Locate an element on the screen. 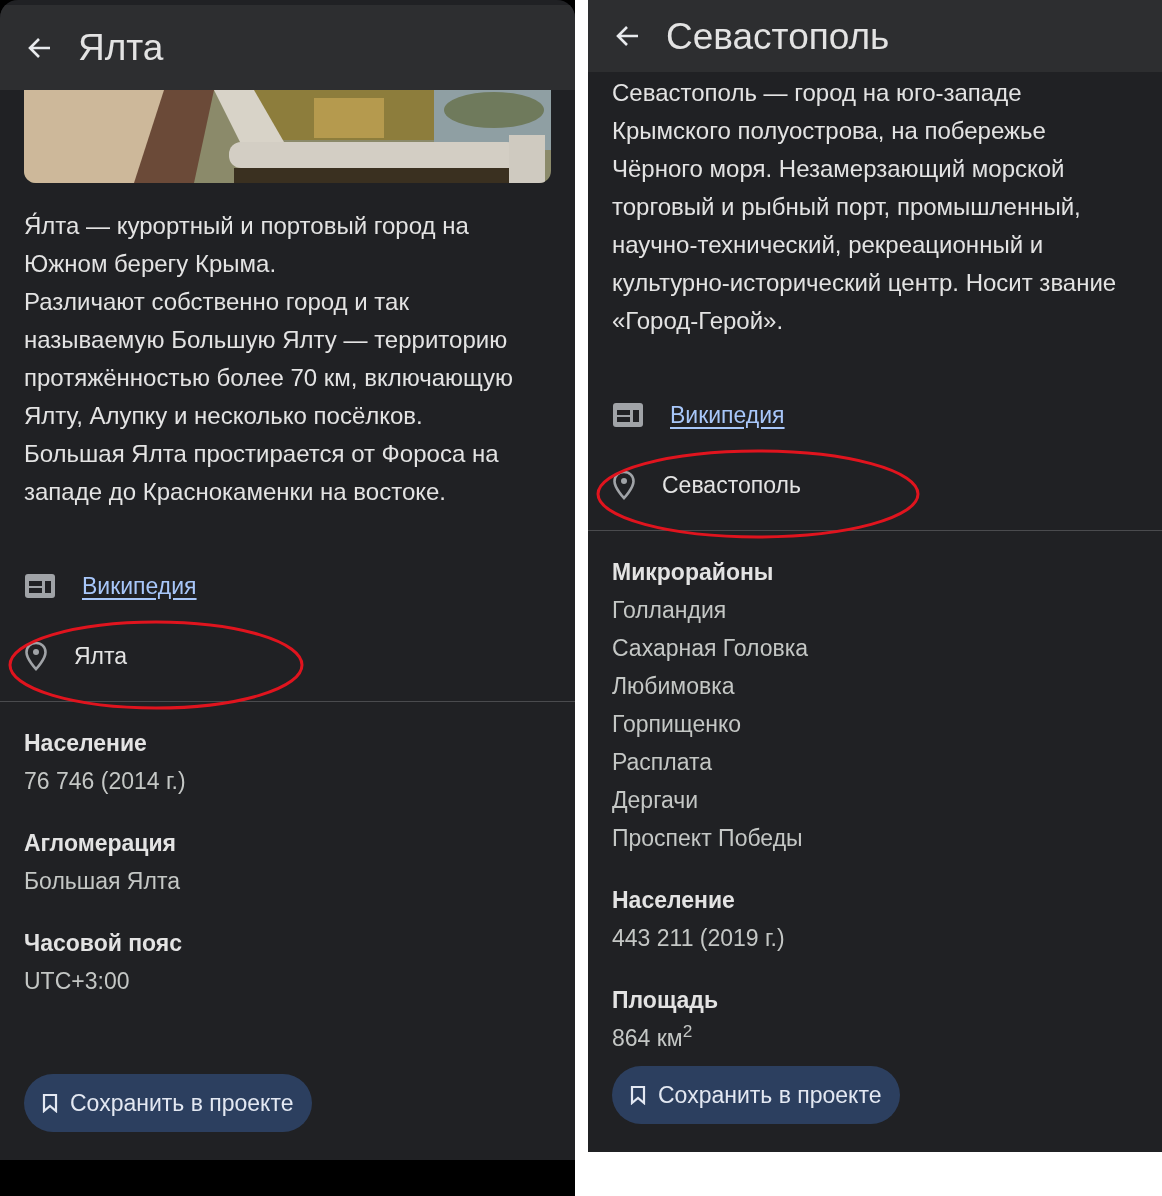 This screenshot has width=1162, height=1196. fact-label: Площадь is located at coordinates (666, 1000).